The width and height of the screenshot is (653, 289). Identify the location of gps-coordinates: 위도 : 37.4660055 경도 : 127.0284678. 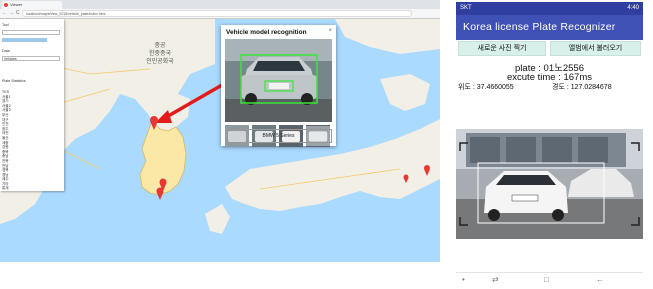
(549, 87).